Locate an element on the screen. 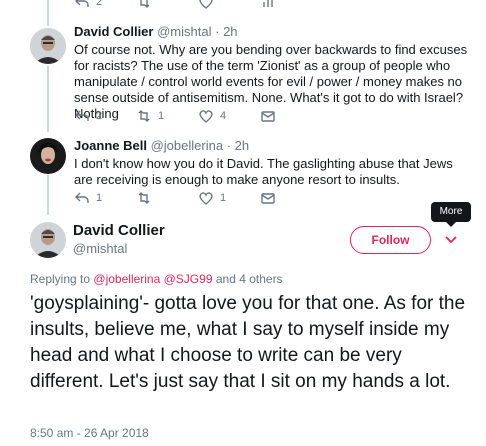 The width and height of the screenshot is (486, 446). like-action is located at coordinates (229, 5).